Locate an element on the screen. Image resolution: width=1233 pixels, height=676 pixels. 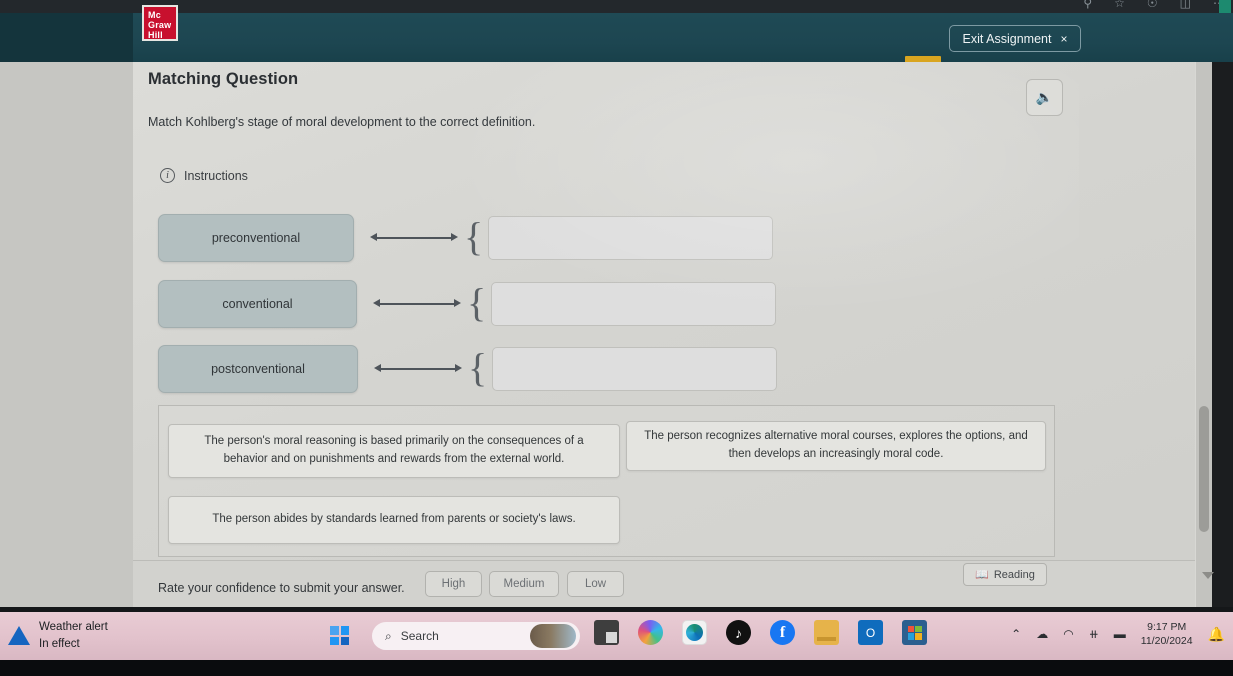
outlook-icon: O is located at coordinates (870, 632).